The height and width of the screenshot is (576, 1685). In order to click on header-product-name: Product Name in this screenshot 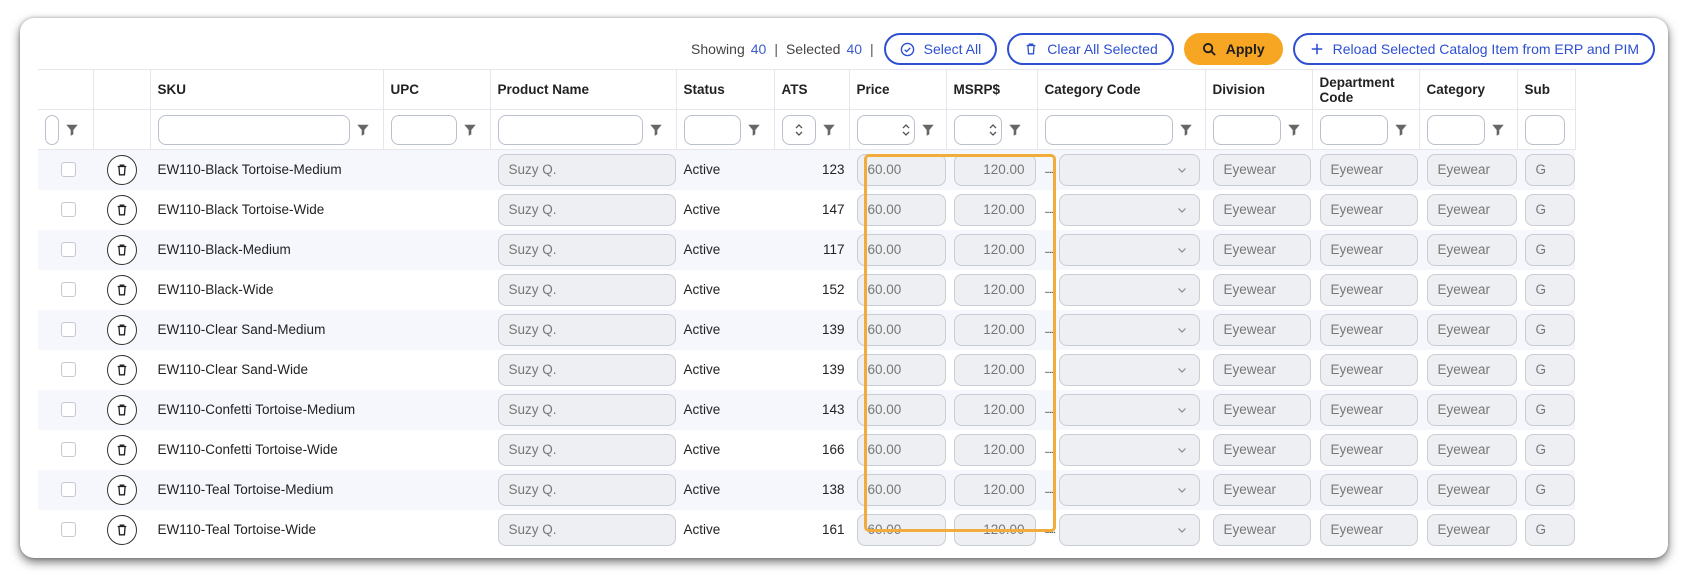, I will do `click(583, 89)`.